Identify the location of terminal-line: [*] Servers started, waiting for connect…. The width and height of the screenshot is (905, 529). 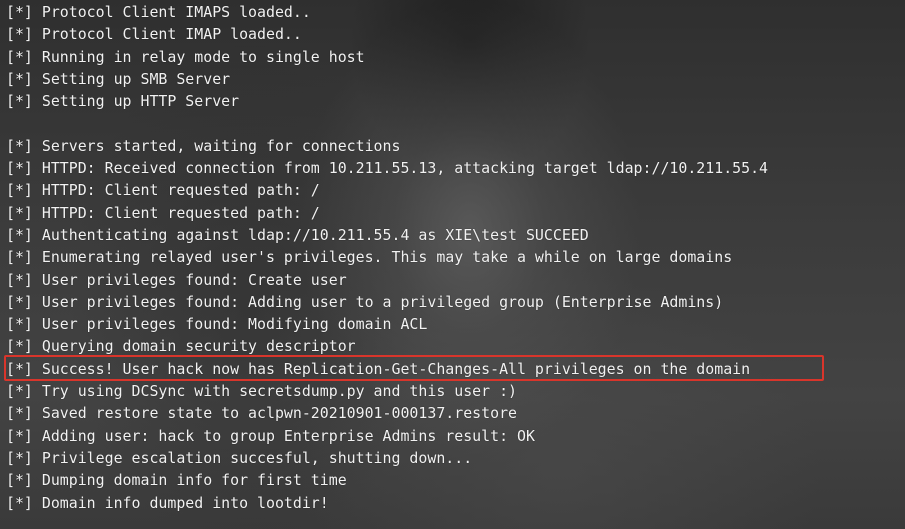
(203, 145).